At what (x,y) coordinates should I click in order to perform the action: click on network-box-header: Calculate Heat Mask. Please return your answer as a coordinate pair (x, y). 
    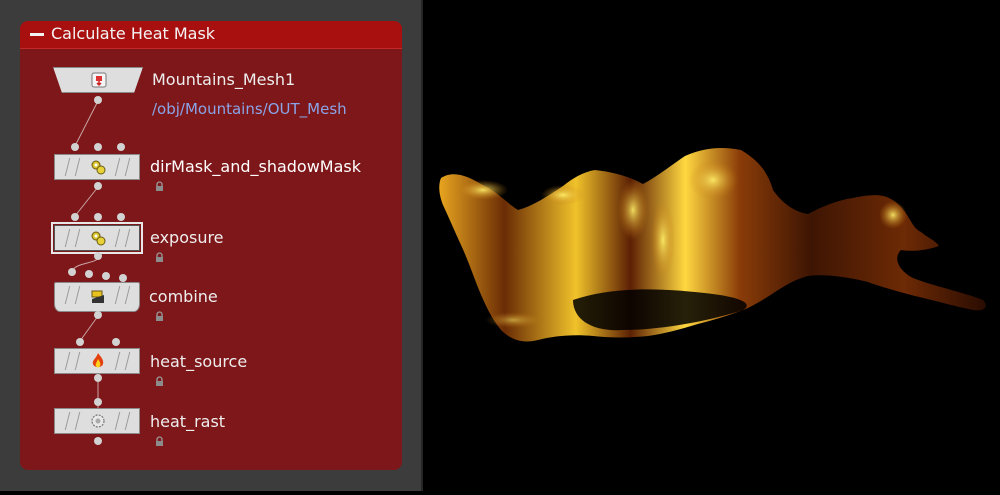
    Looking at the image, I should click on (211, 35).